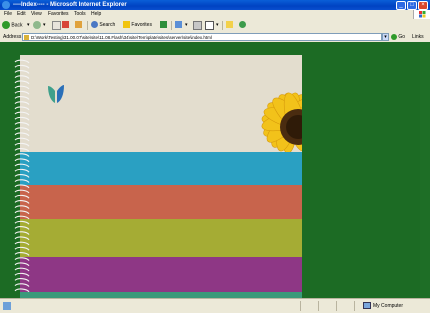  What do you see at coordinates (36, 14) in the screenshot?
I see `menu-view: View` at bounding box center [36, 14].